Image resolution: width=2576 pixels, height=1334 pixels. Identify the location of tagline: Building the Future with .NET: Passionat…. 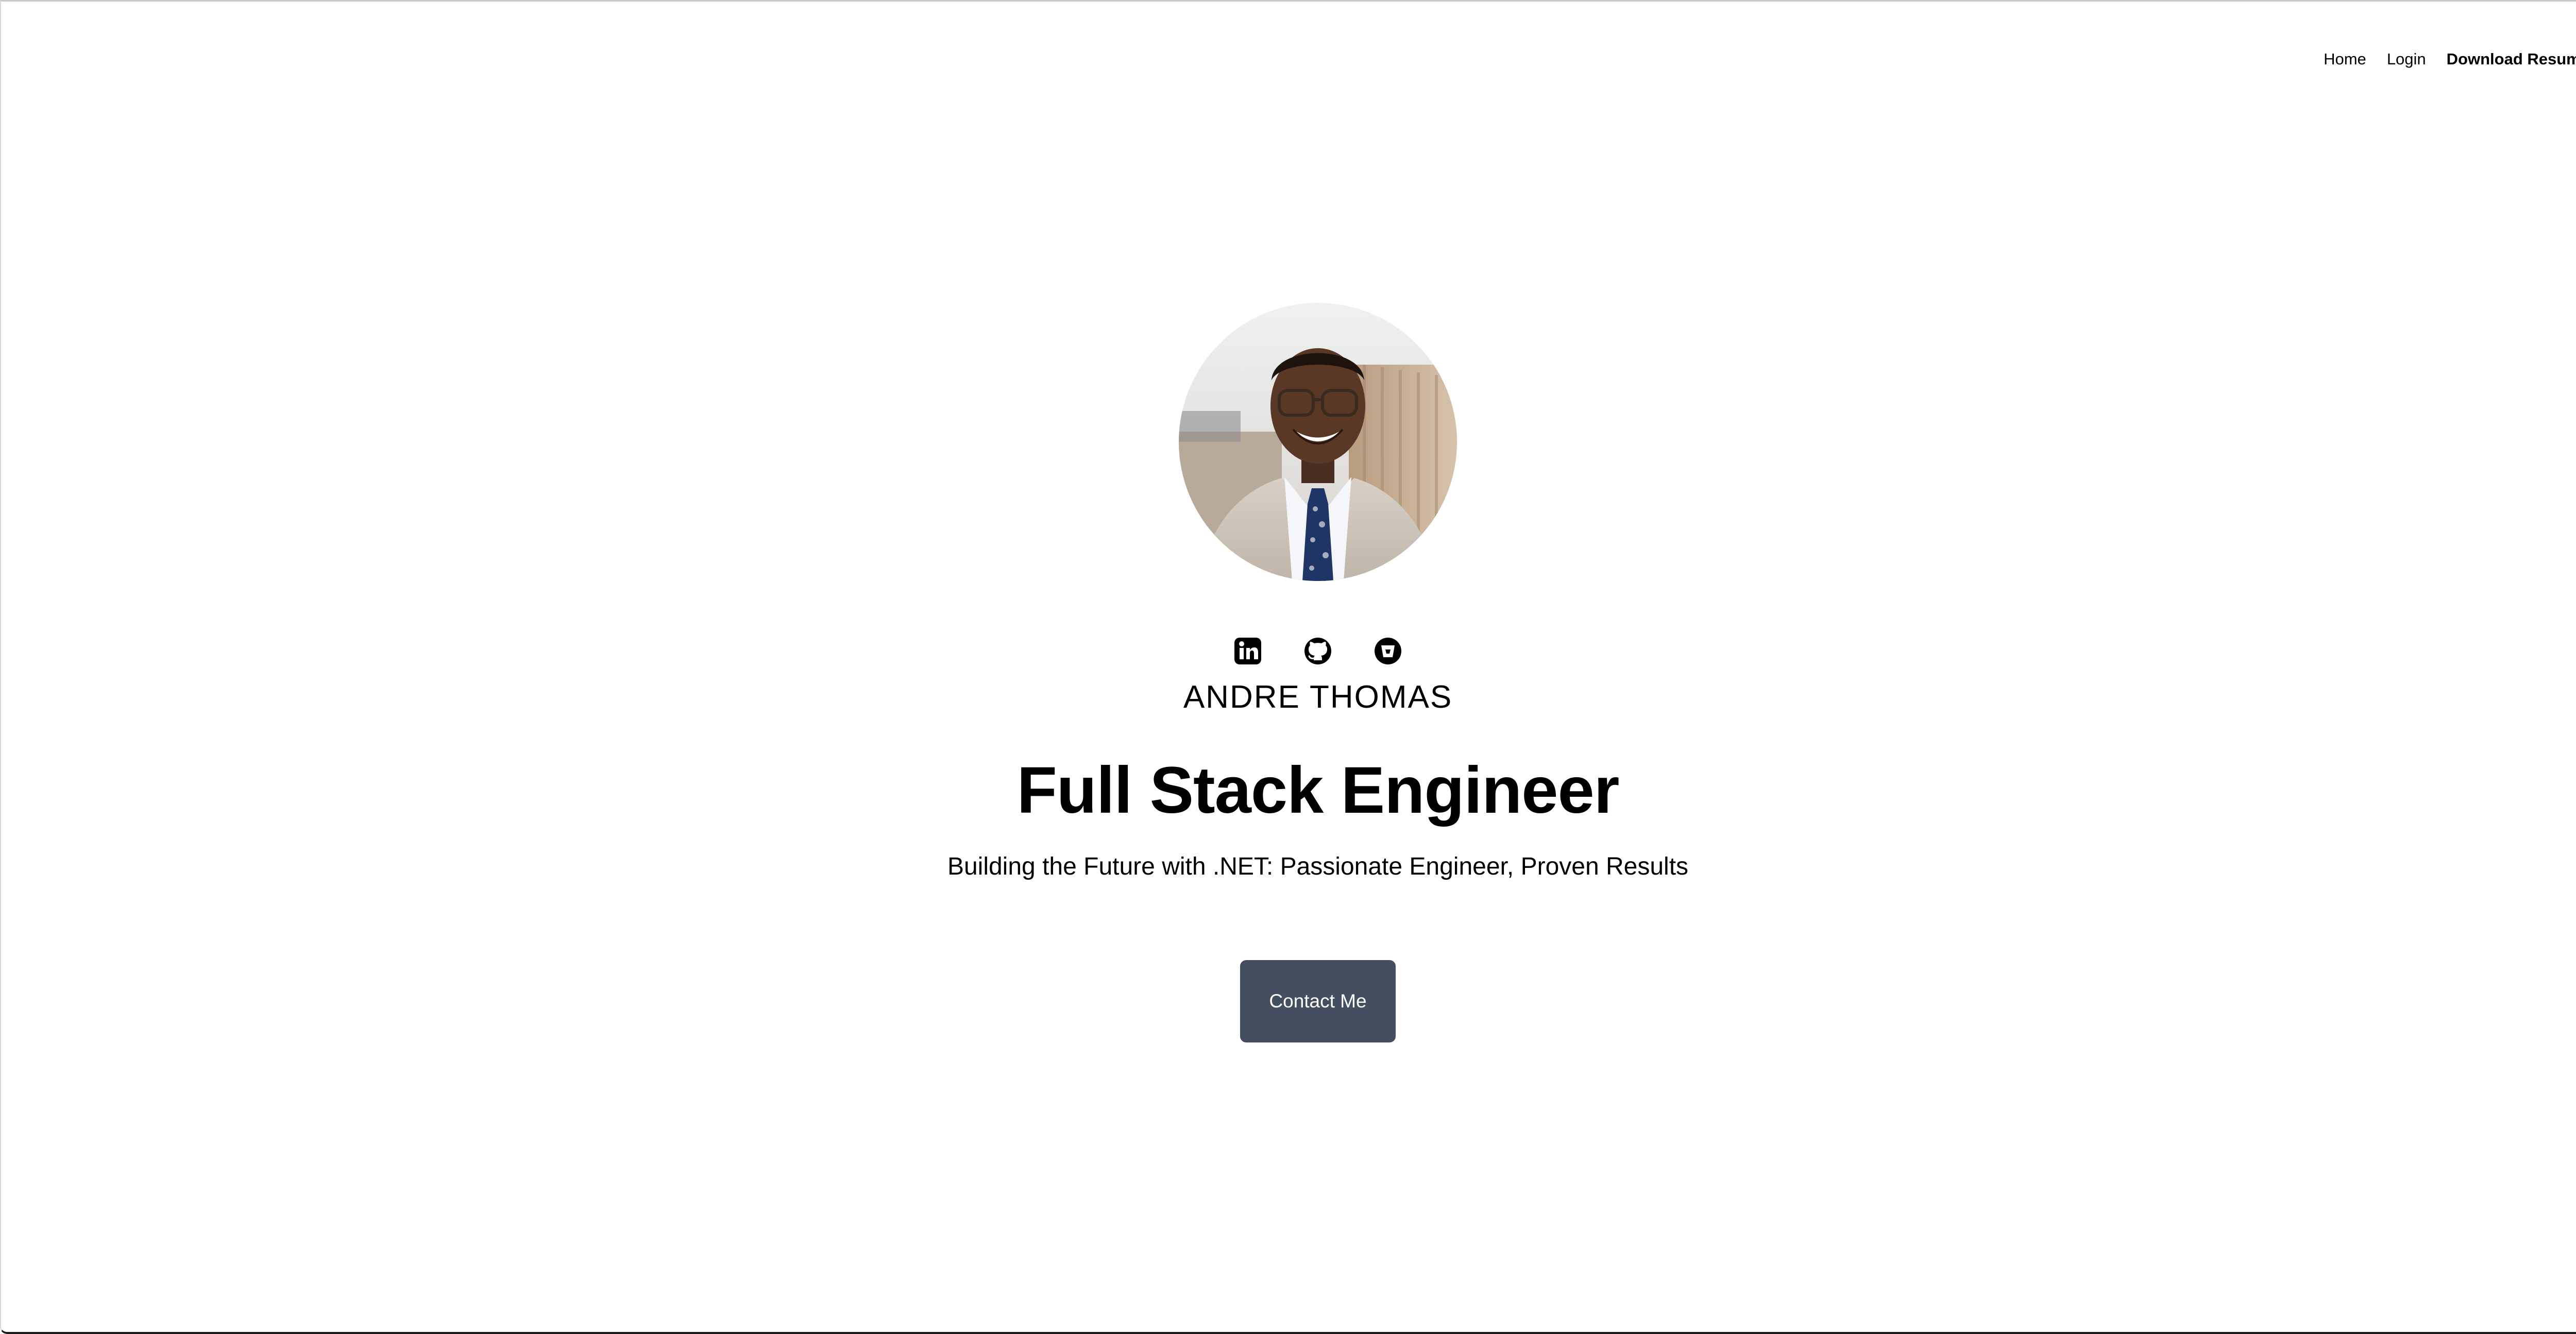
(1318, 866).